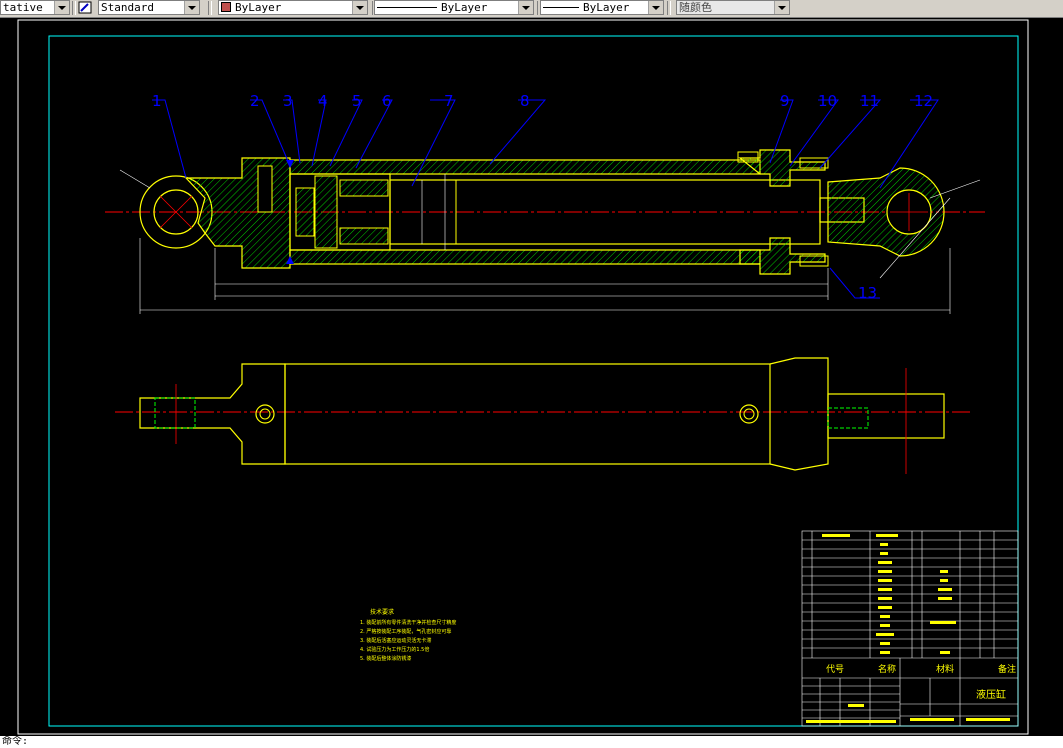 Image resolution: width=1063 pixels, height=748 pixels. Describe the element at coordinates (288, 101) in the screenshot. I see `balloon-3: 3` at that location.